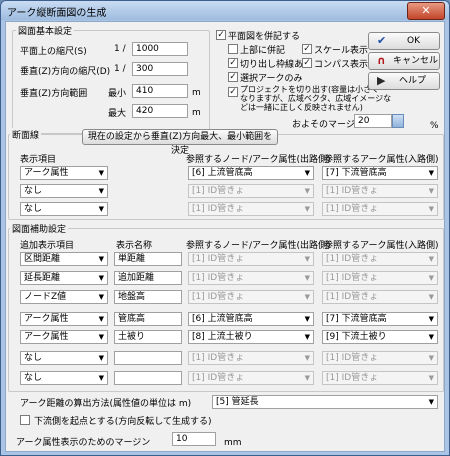  Describe the element at coordinates (160, 69) in the screenshot. I see `vert-scale-input: 300` at that location.